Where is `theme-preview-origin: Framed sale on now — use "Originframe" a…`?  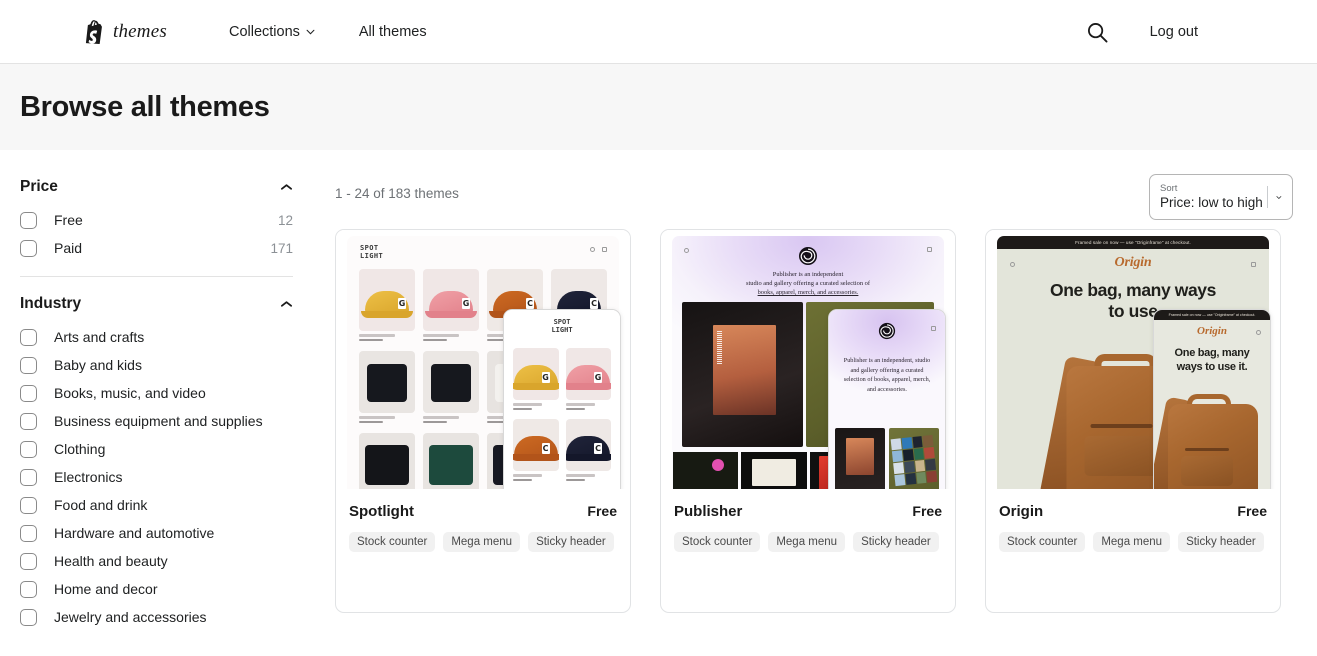 theme-preview-origin: Framed sale on now — use "Originframe" a… is located at coordinates (1133, 359).